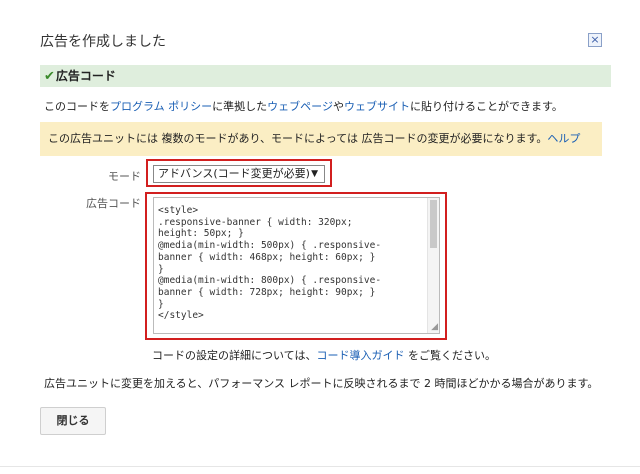 Image resolution: width=640 pixels, height=474 pixels. Describe the element at coordinates (77, 106) in the screenshot. I see `description-part: このコードを` at that location.